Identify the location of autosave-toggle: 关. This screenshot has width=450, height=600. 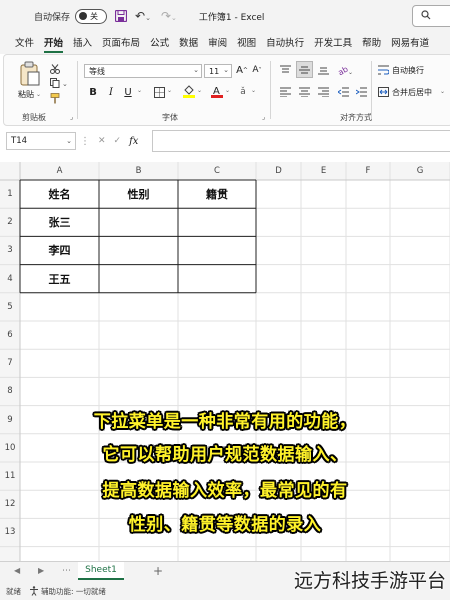
(91, 16).